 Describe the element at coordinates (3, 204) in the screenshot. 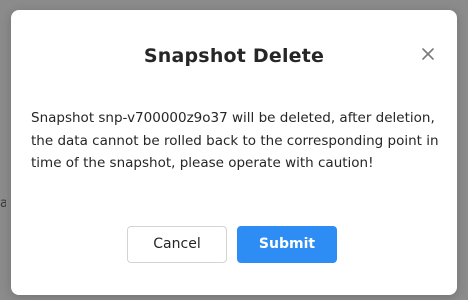

I see `background-text: a` at that location.